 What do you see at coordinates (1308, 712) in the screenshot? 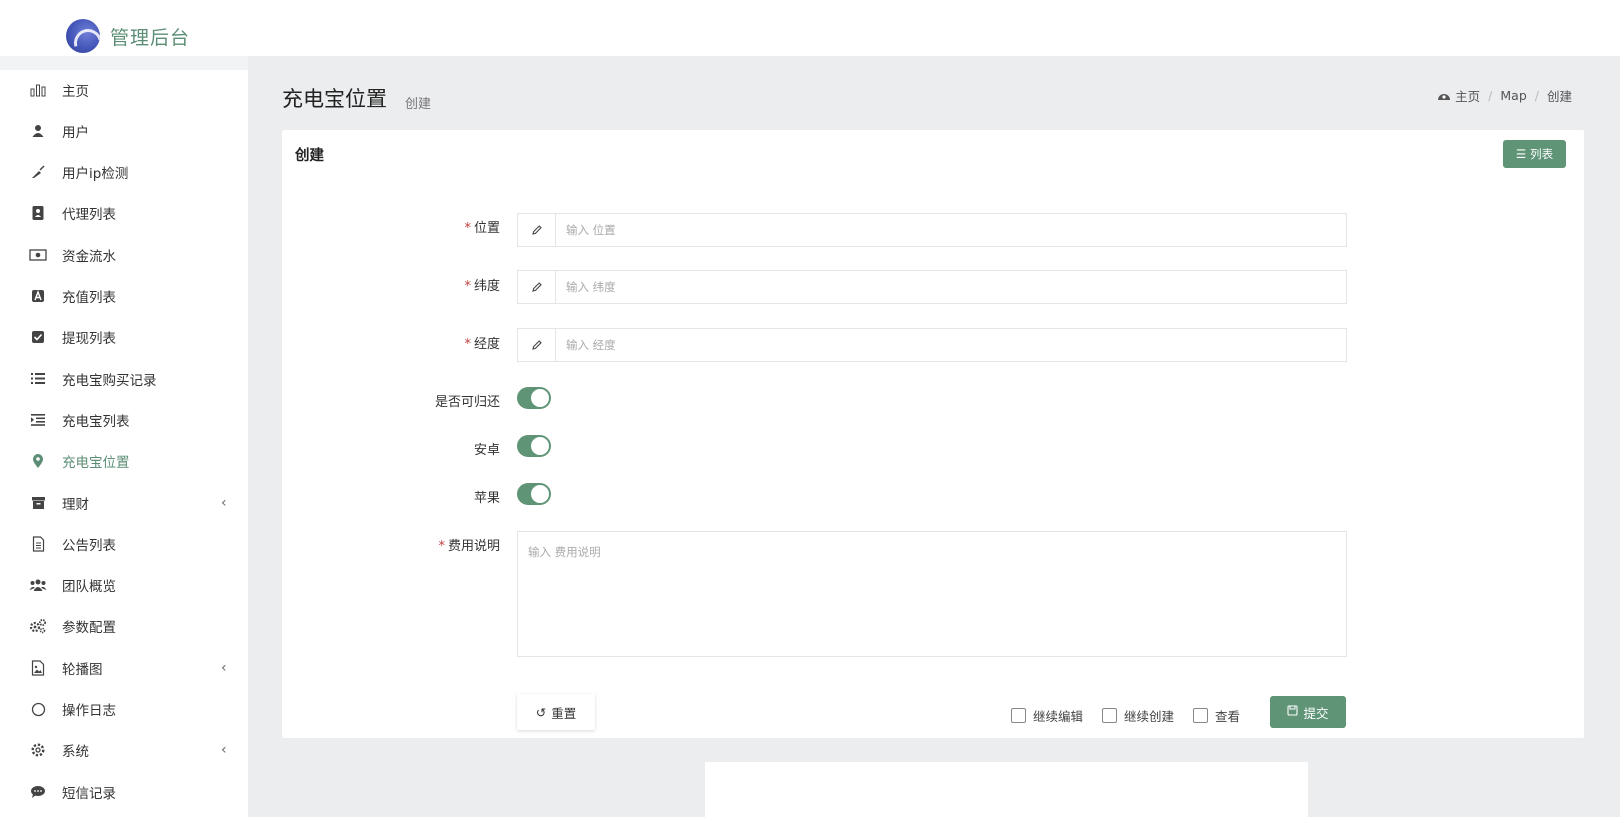
I see `submit-button: 提交` at bounding box center [1308, 712].